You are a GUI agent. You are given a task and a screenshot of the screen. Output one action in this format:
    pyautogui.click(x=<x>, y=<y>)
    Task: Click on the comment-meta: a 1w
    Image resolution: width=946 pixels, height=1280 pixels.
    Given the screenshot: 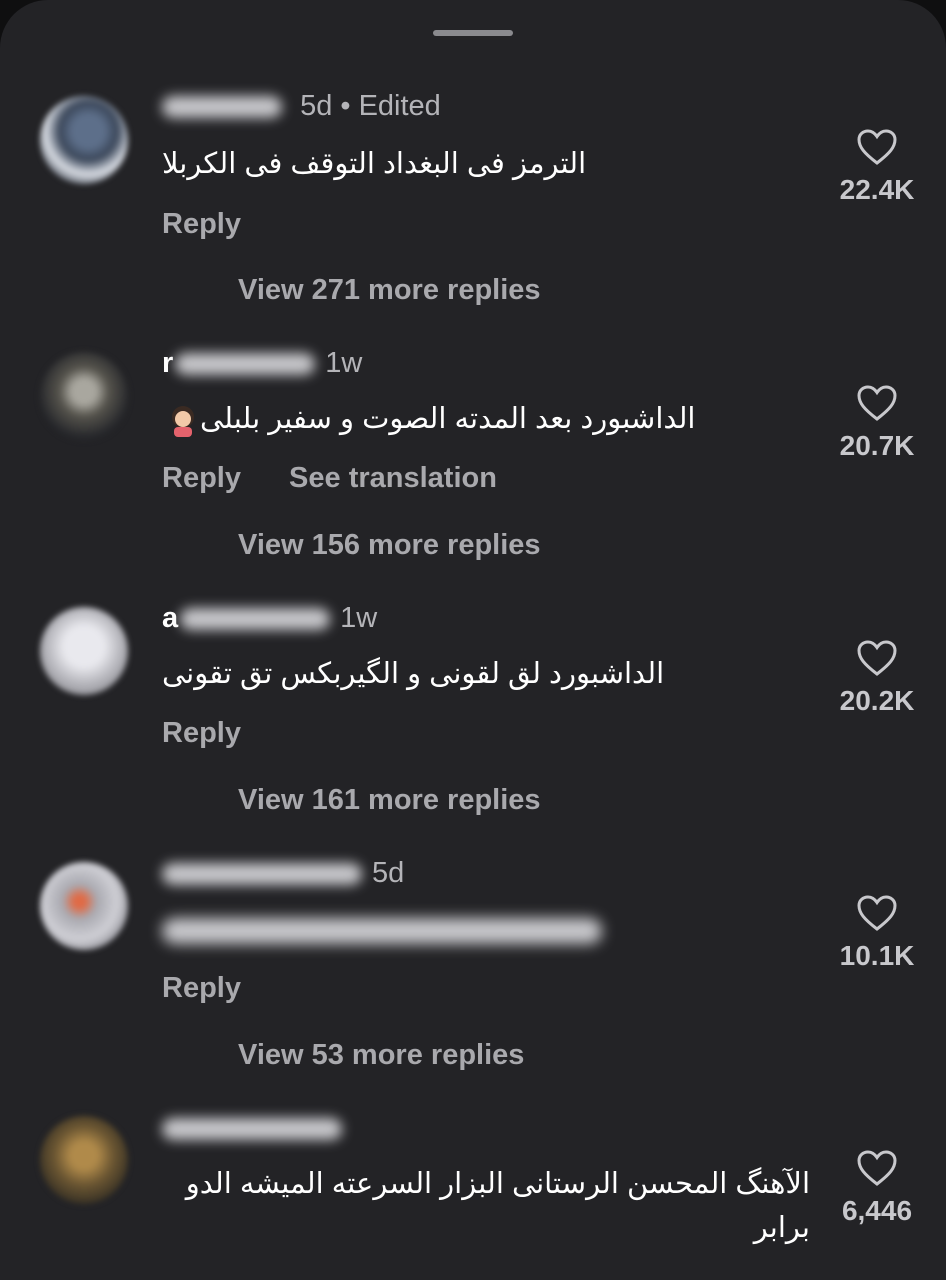 What is the action you would take?
    pyautogui.click(x=269, y=618)
    